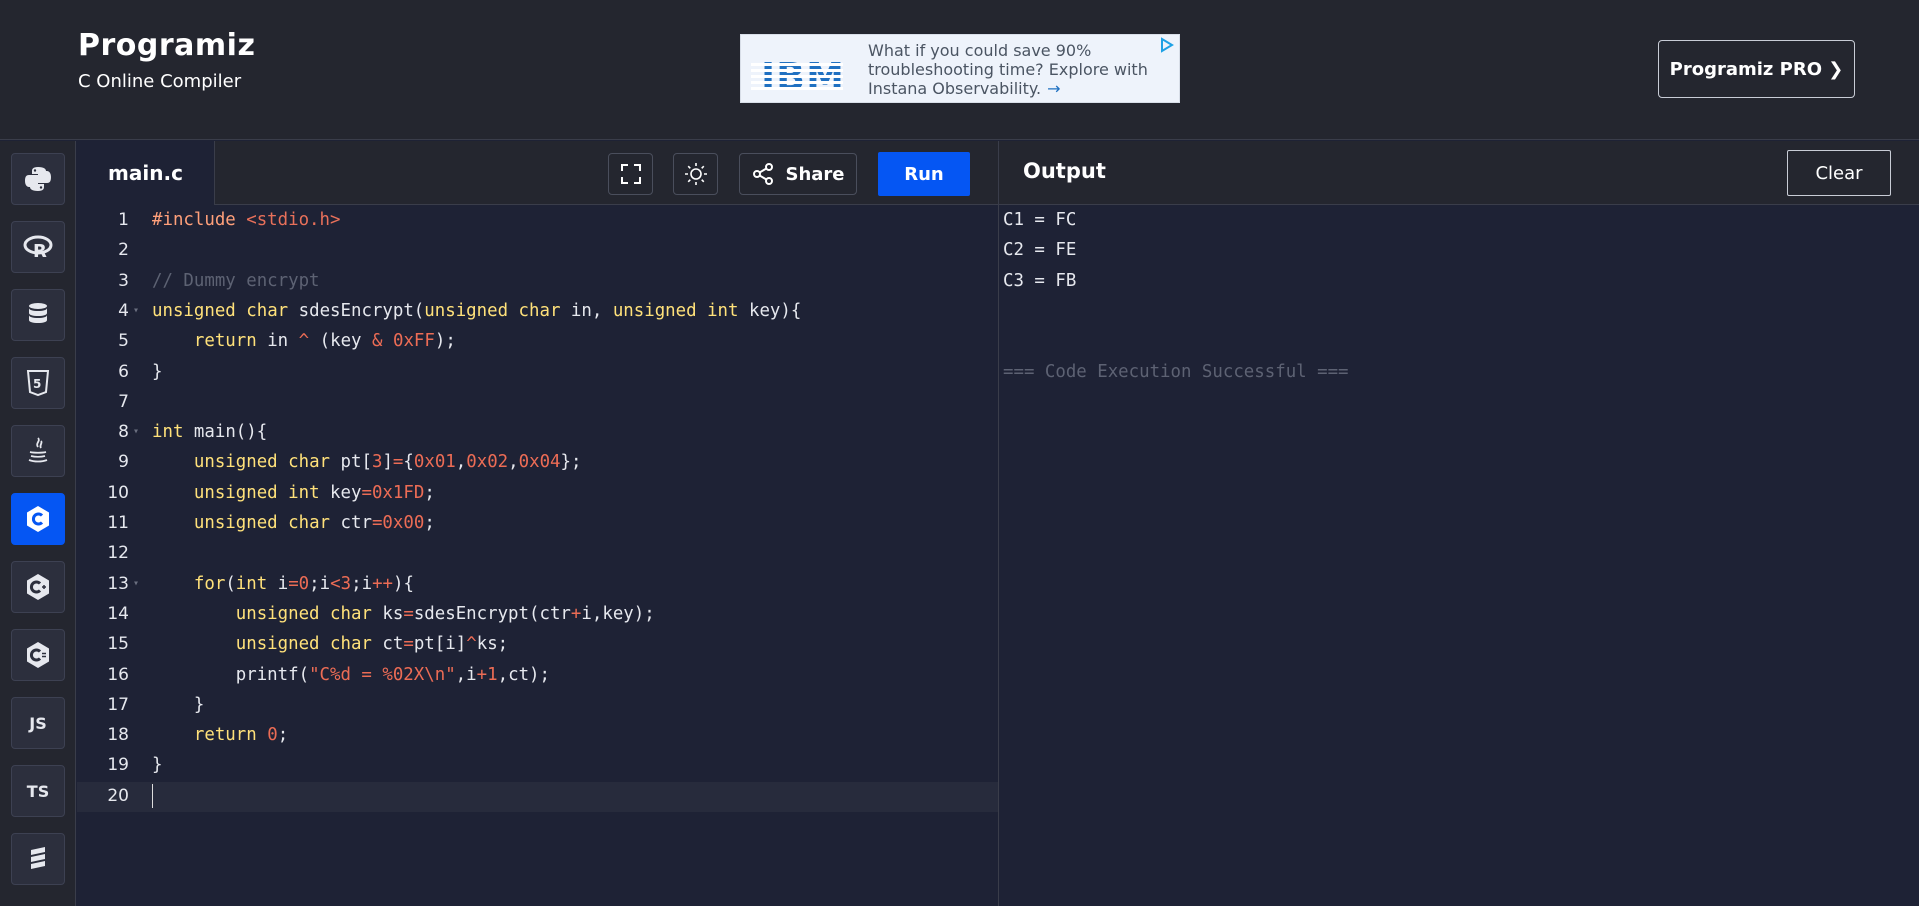 Image resolution: width=1919 pixels, height=906 pixels. I want to click on fullscreen-icon, so click(630, 174).